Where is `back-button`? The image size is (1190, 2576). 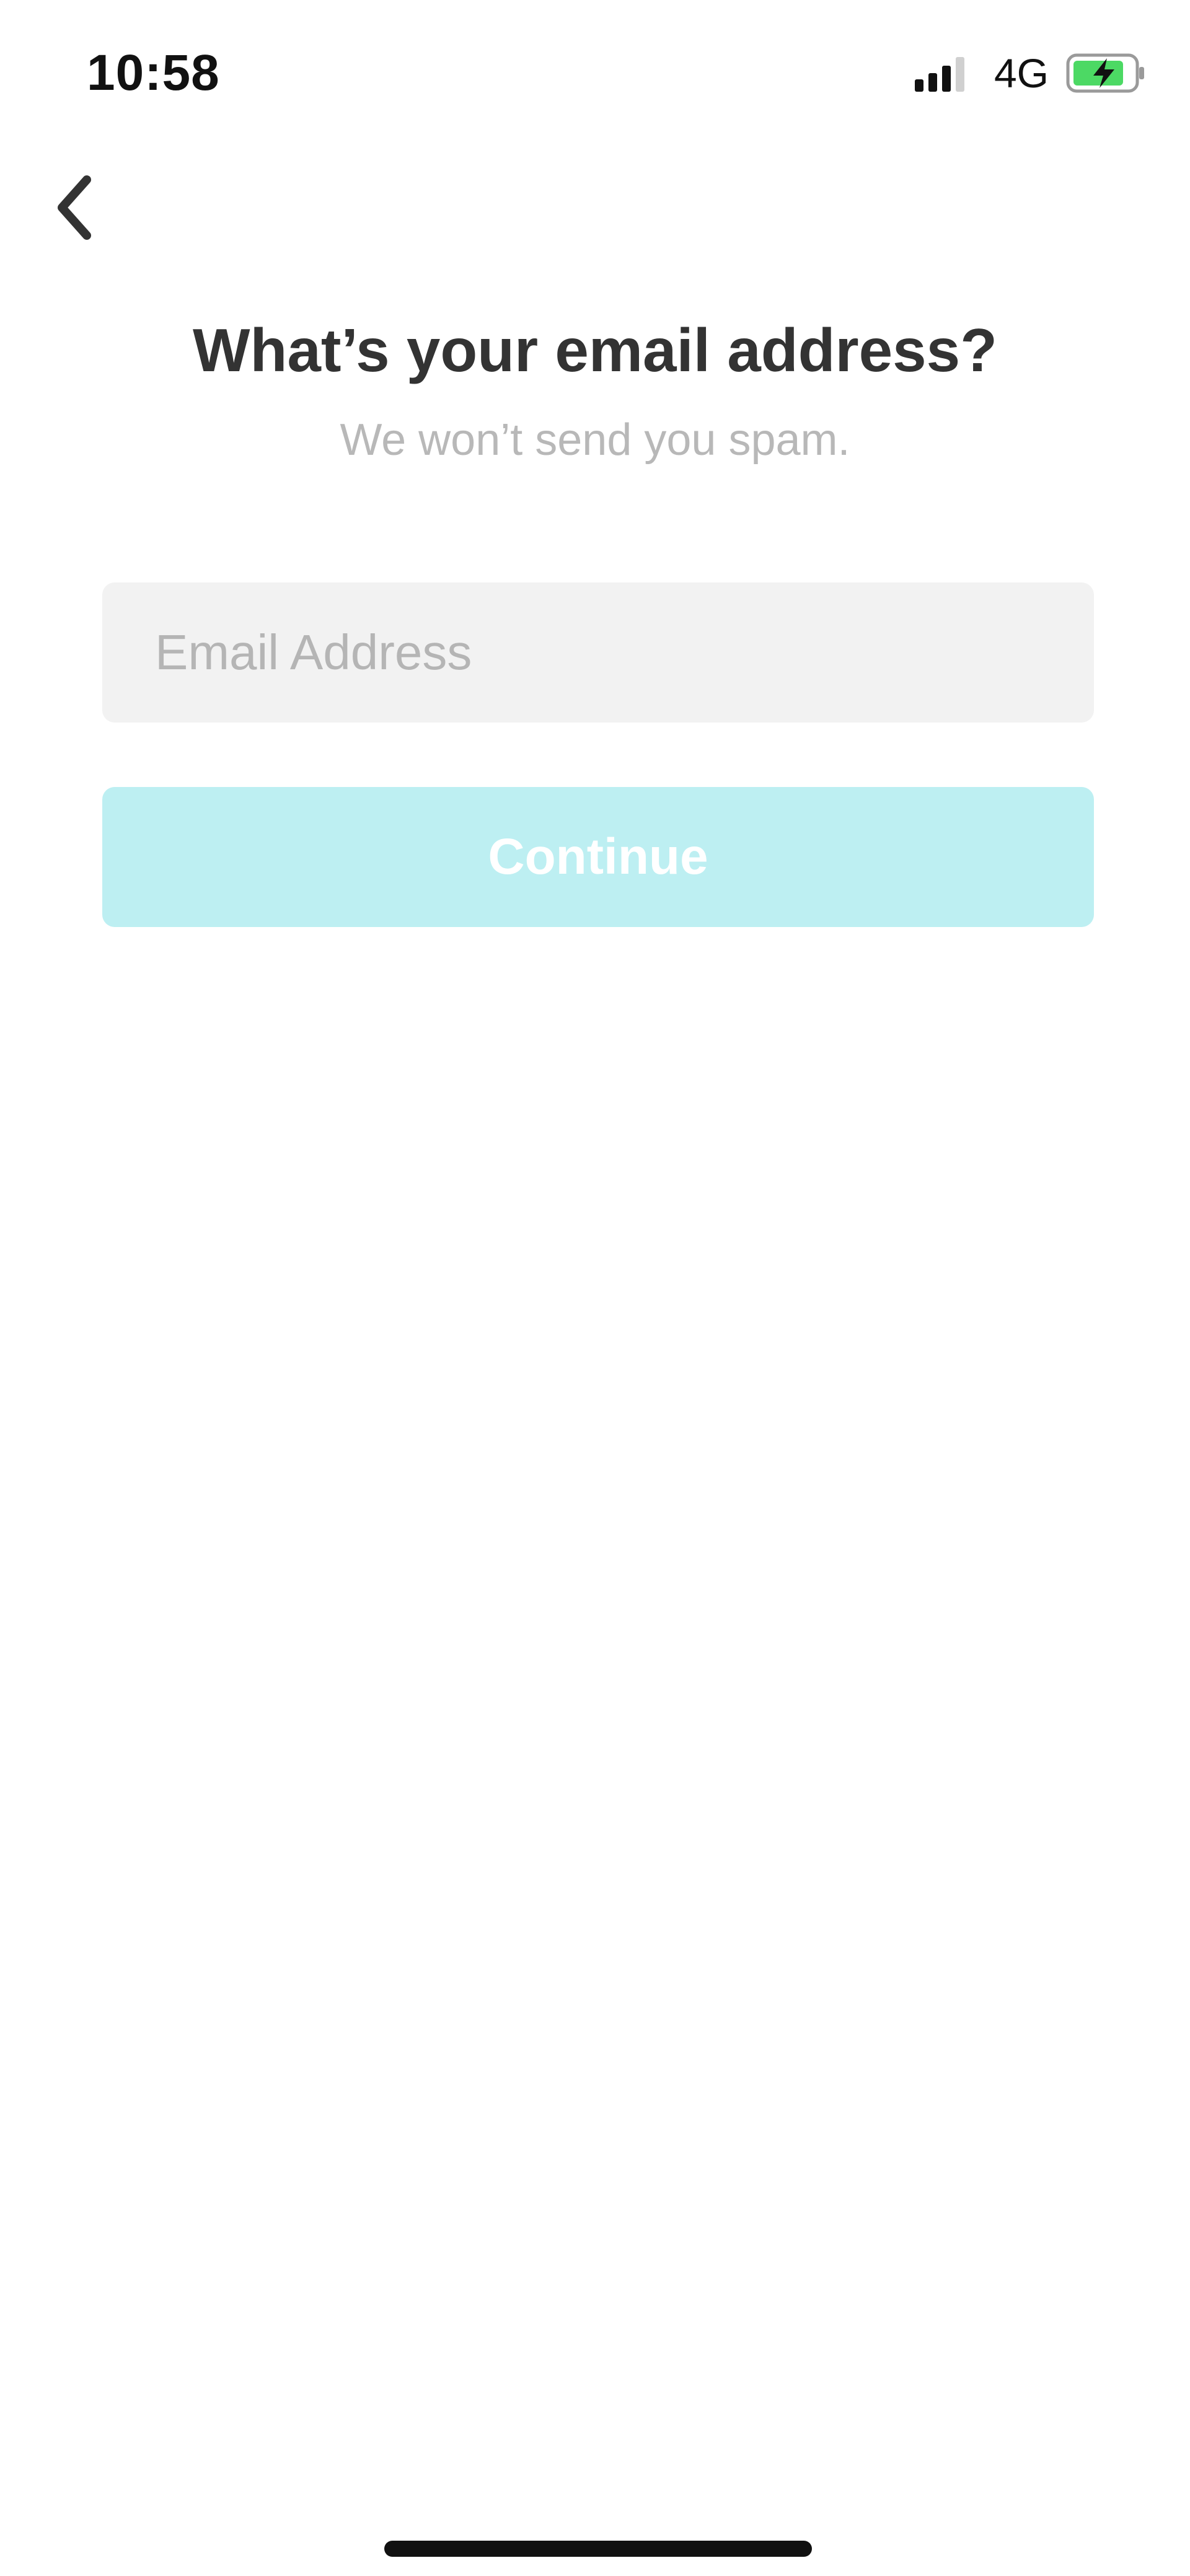
back-button is located at coordinates (74, 207).